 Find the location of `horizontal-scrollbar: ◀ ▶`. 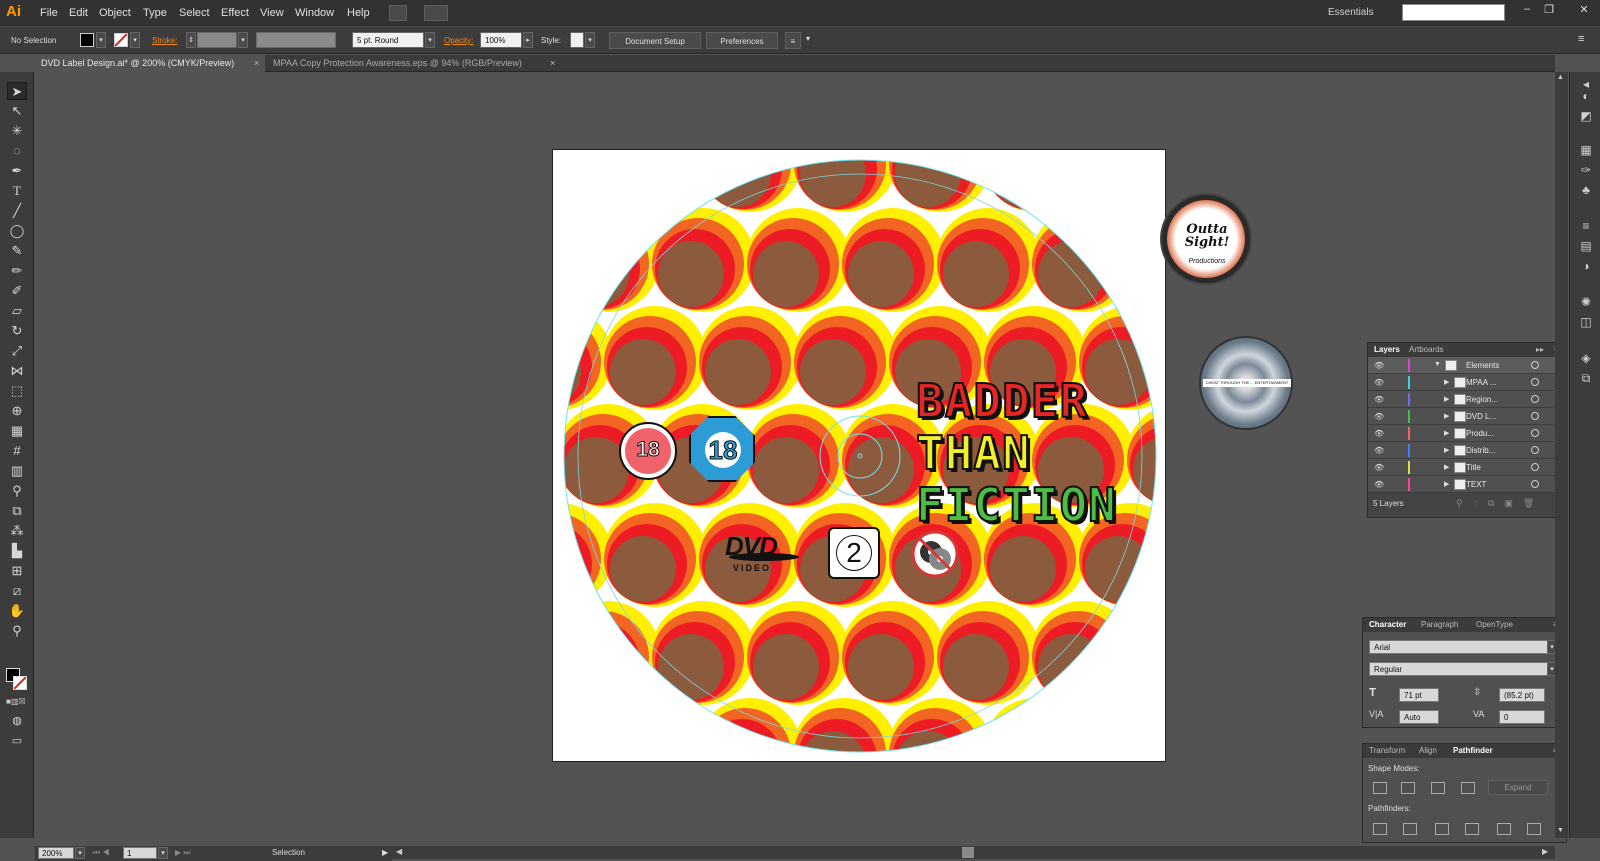

horizontal-scrollbar: ◀ ▶ is located at coordinates (973, 852).